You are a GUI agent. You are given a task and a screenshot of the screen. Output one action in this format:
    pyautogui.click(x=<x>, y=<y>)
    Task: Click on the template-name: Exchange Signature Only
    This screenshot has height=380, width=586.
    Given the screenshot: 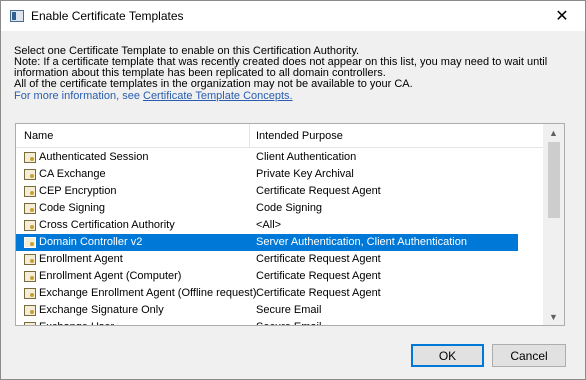 What is the action you would take?
    pyautogui.click(x=101, y=310)
    